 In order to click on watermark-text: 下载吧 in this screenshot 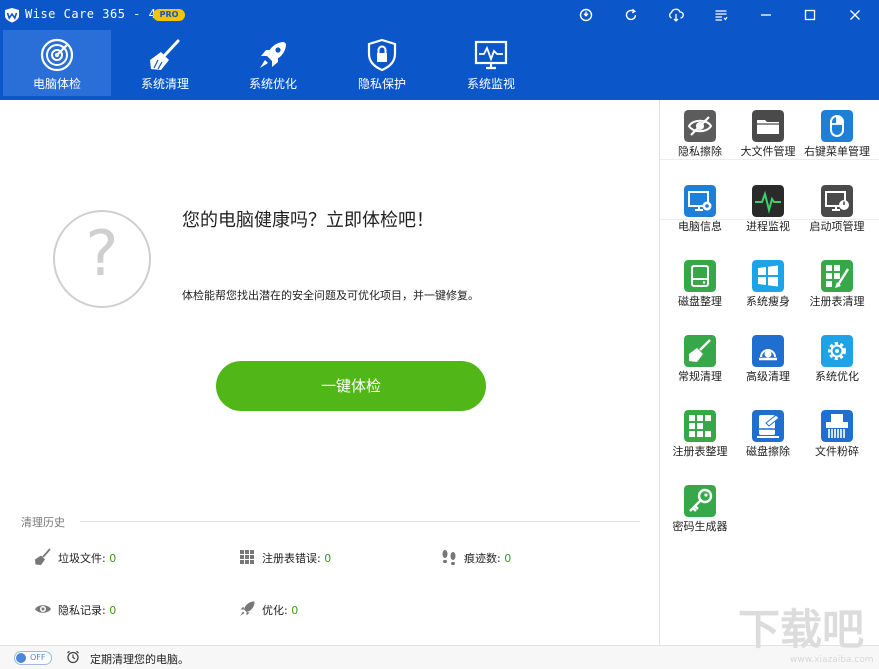, I will do `click(801, 628)`.